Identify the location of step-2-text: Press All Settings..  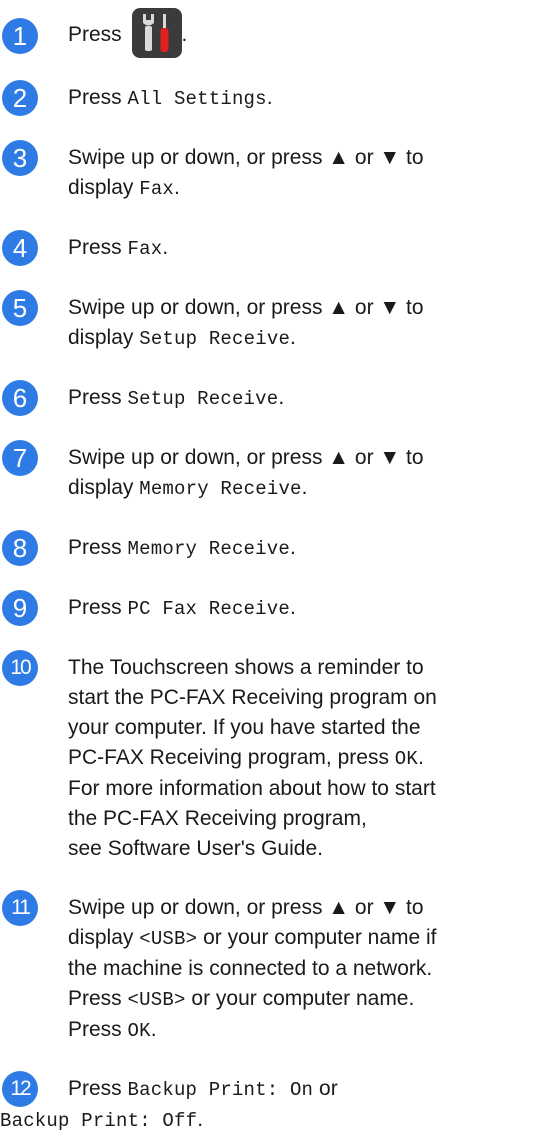
(303, 98).